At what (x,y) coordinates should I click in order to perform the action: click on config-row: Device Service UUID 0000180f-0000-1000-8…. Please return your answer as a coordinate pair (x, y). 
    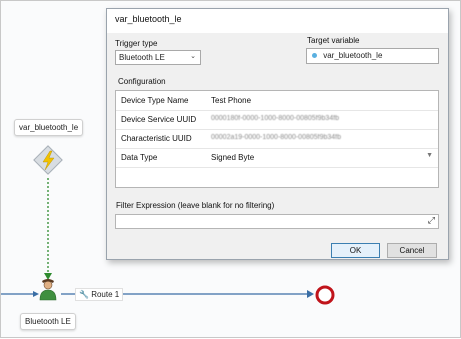
    Looking at the image, I should click on (277, 120).